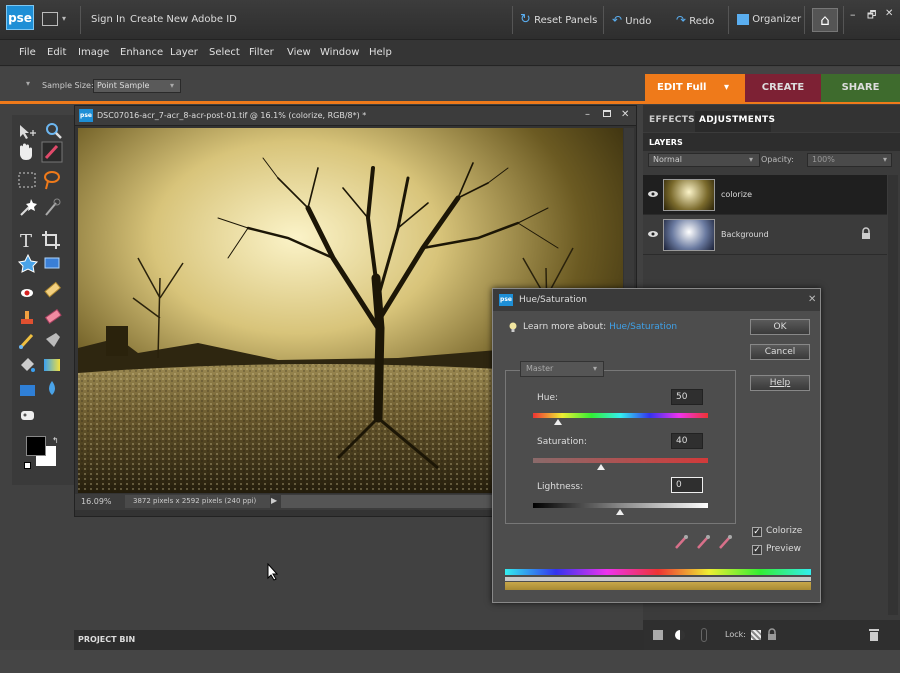  I want to click on menu-select: Select, so click(224, 52).